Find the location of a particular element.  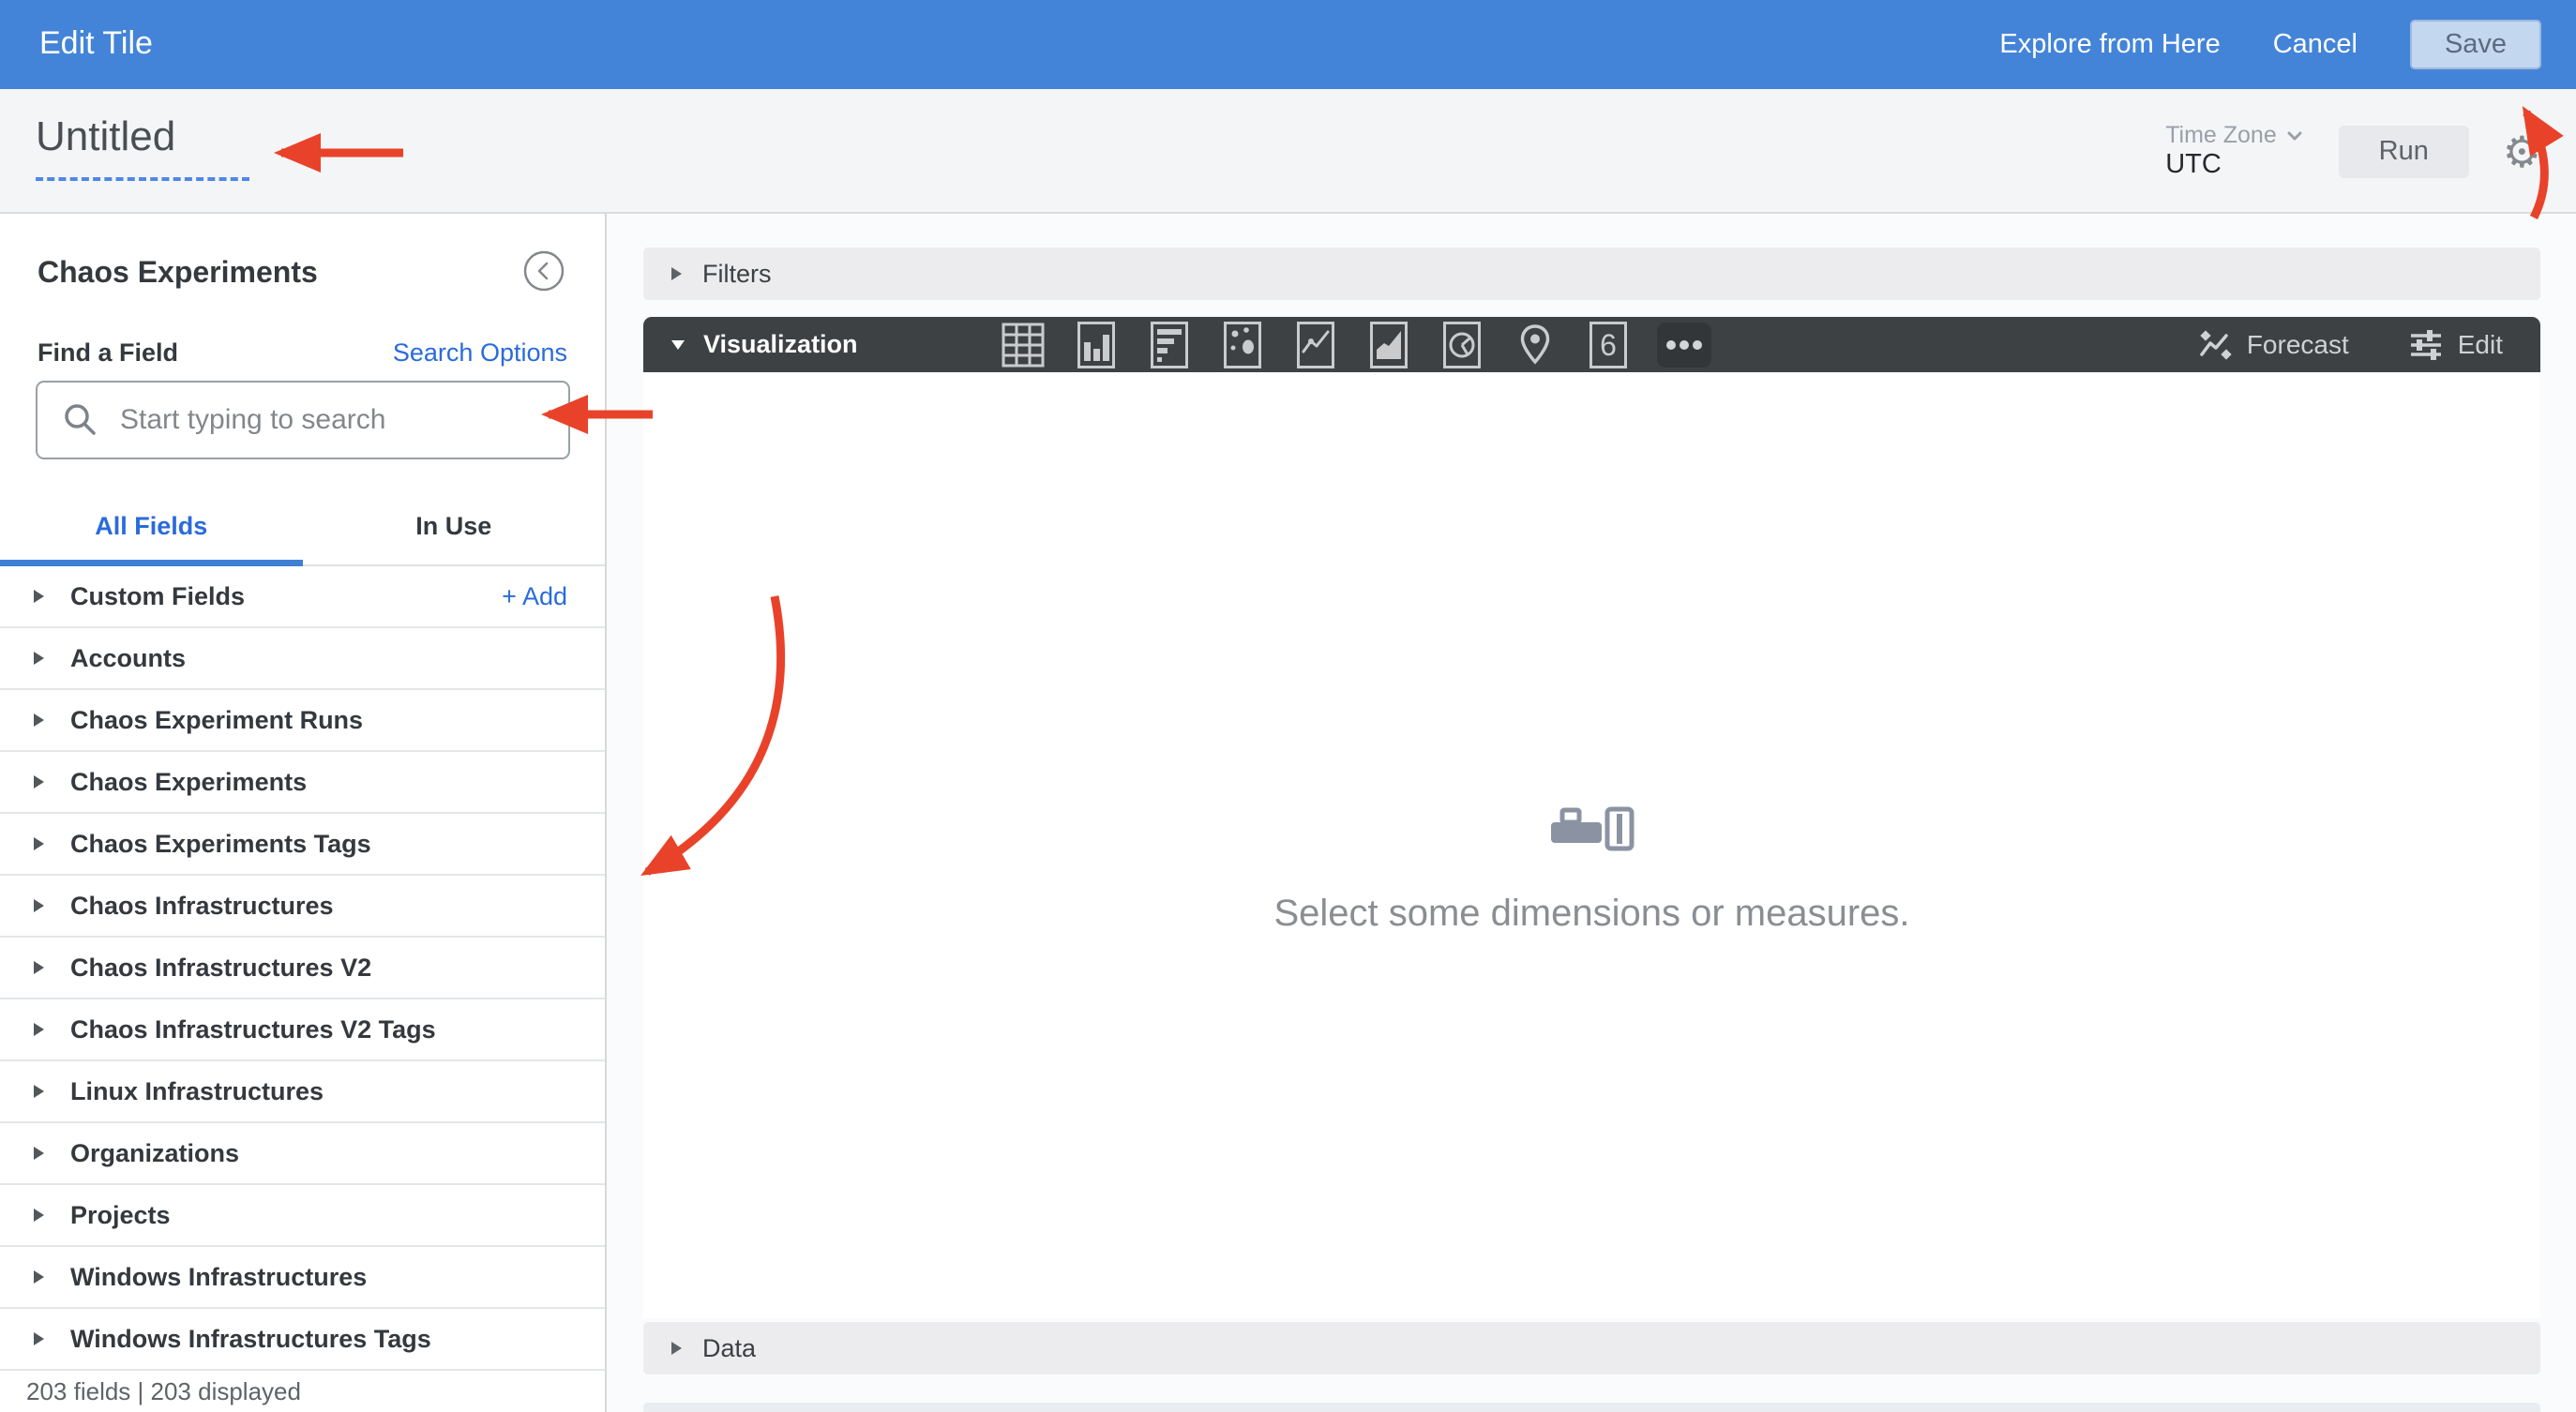

filters-section-bar: Filters is located at coordinates (1591, 274).